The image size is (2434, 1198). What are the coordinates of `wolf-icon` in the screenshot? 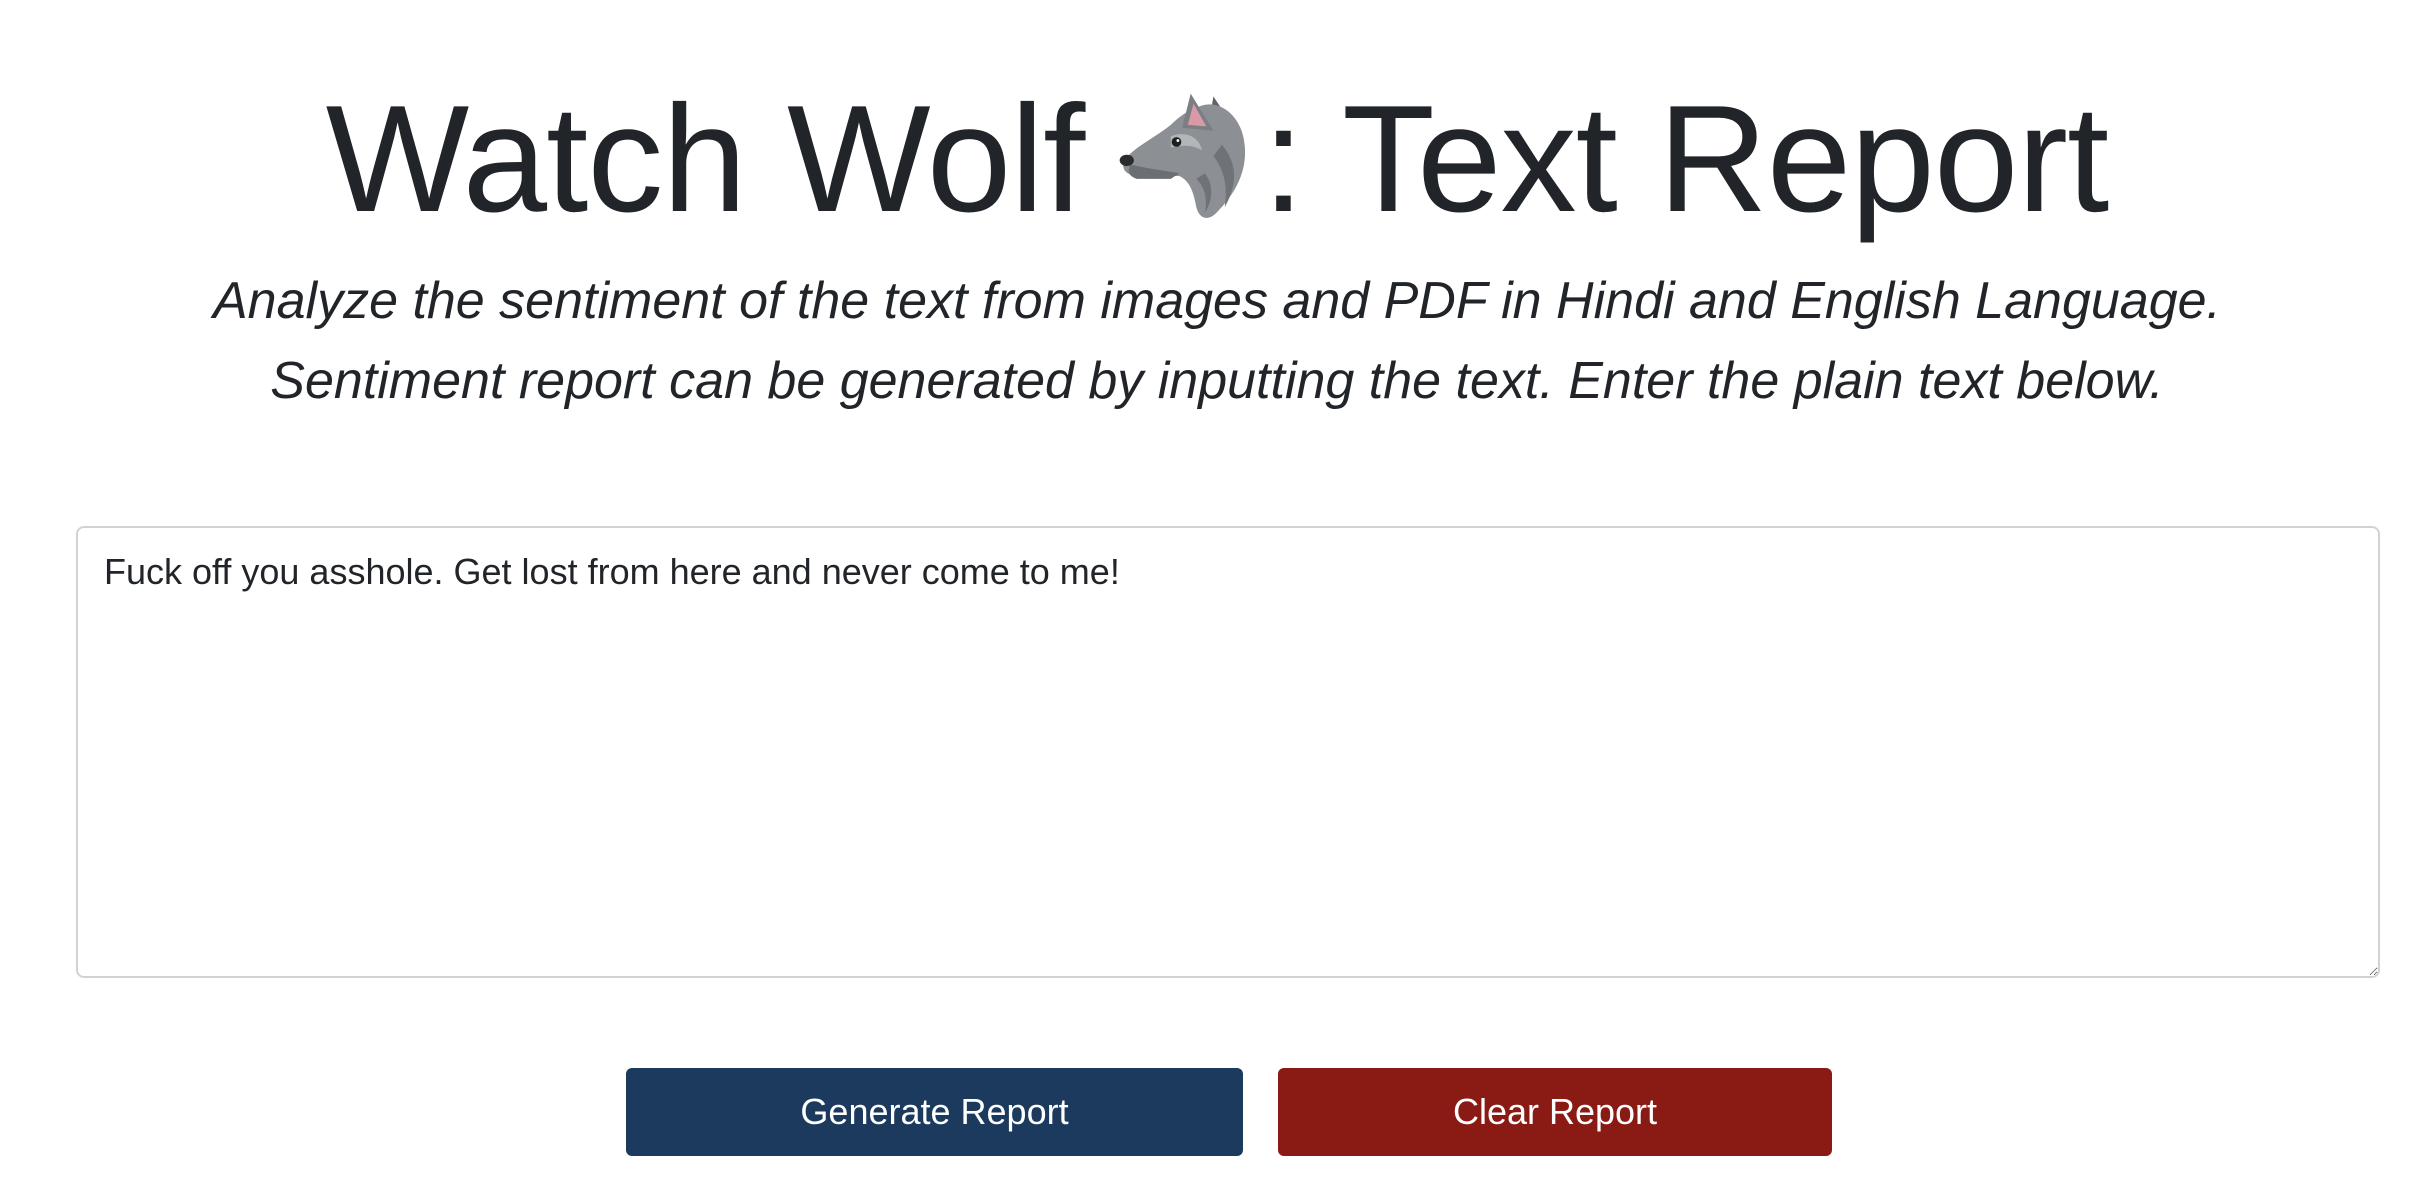 It's located at (1185, 159).